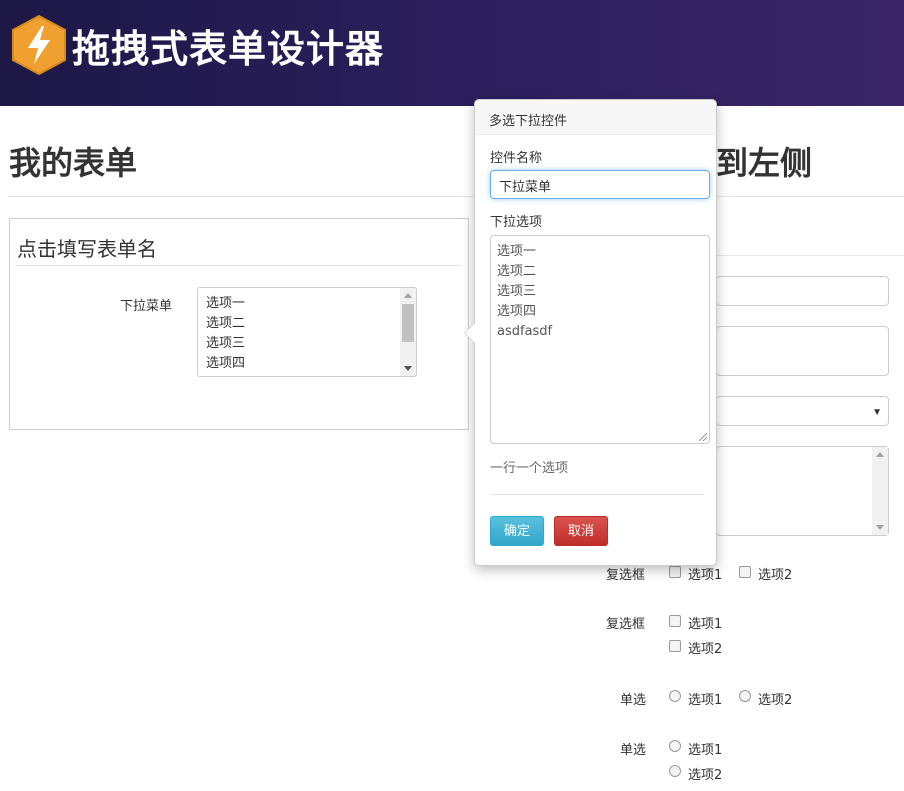  I want to click on palette-scrollbar, so click(880, 491).